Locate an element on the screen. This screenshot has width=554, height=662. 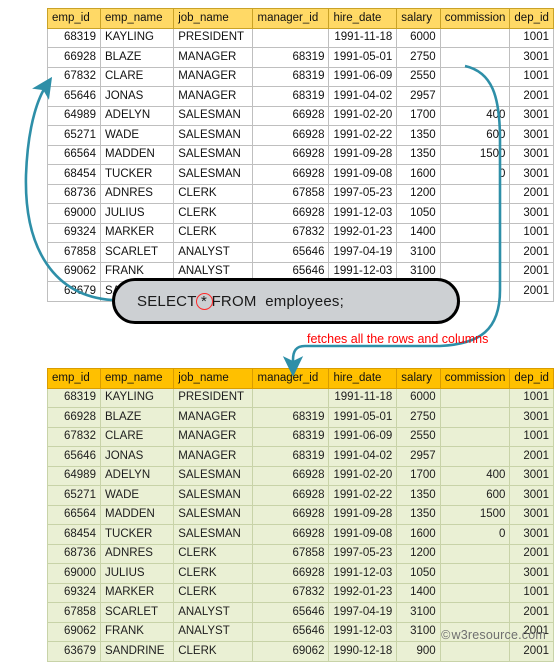
cell-emp_id: 67832 is located at coordinates (74, 76).